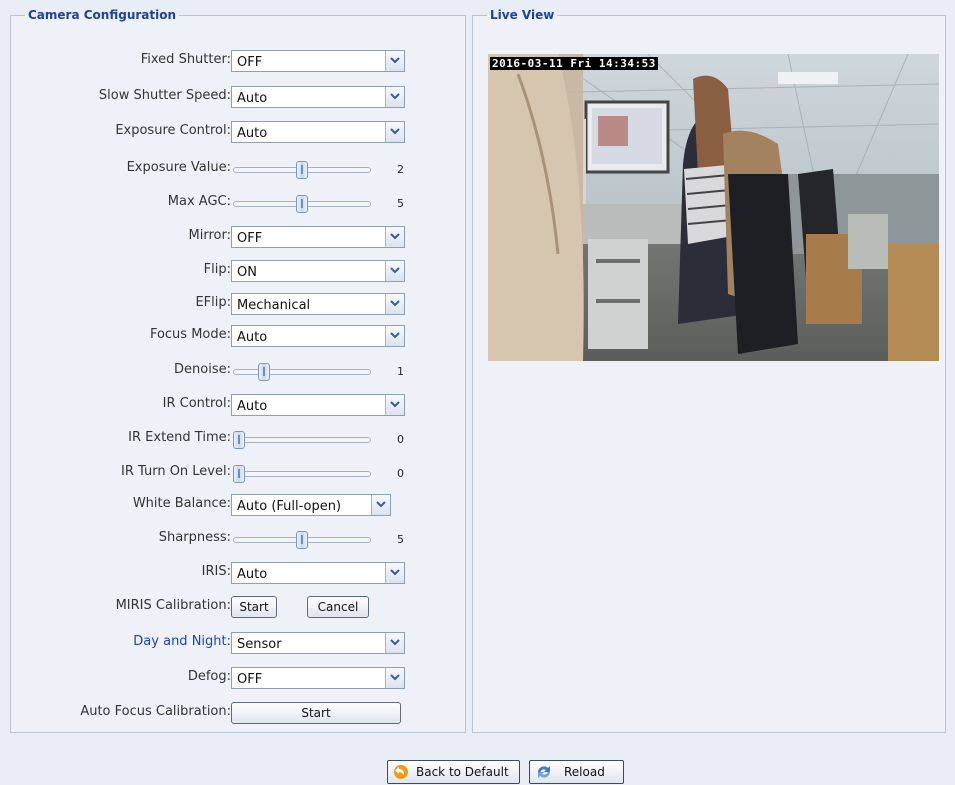 This screenshot has width=955, height=785. I want to click on eflip-label: EFlip:, so click(213, 302).